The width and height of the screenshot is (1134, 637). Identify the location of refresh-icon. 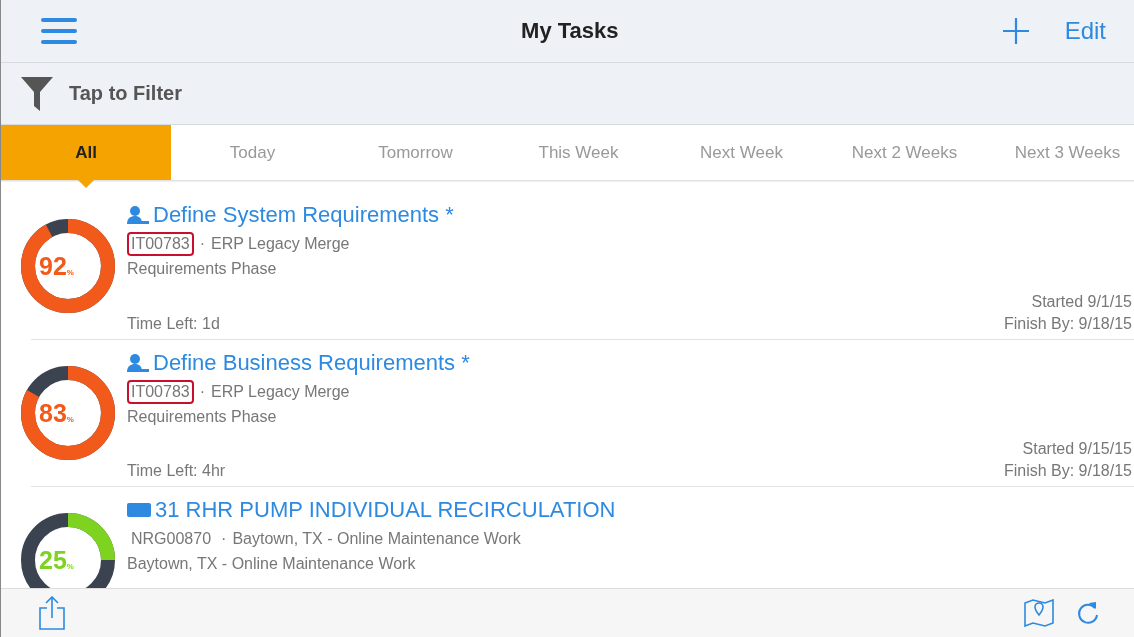
(1088, 613).